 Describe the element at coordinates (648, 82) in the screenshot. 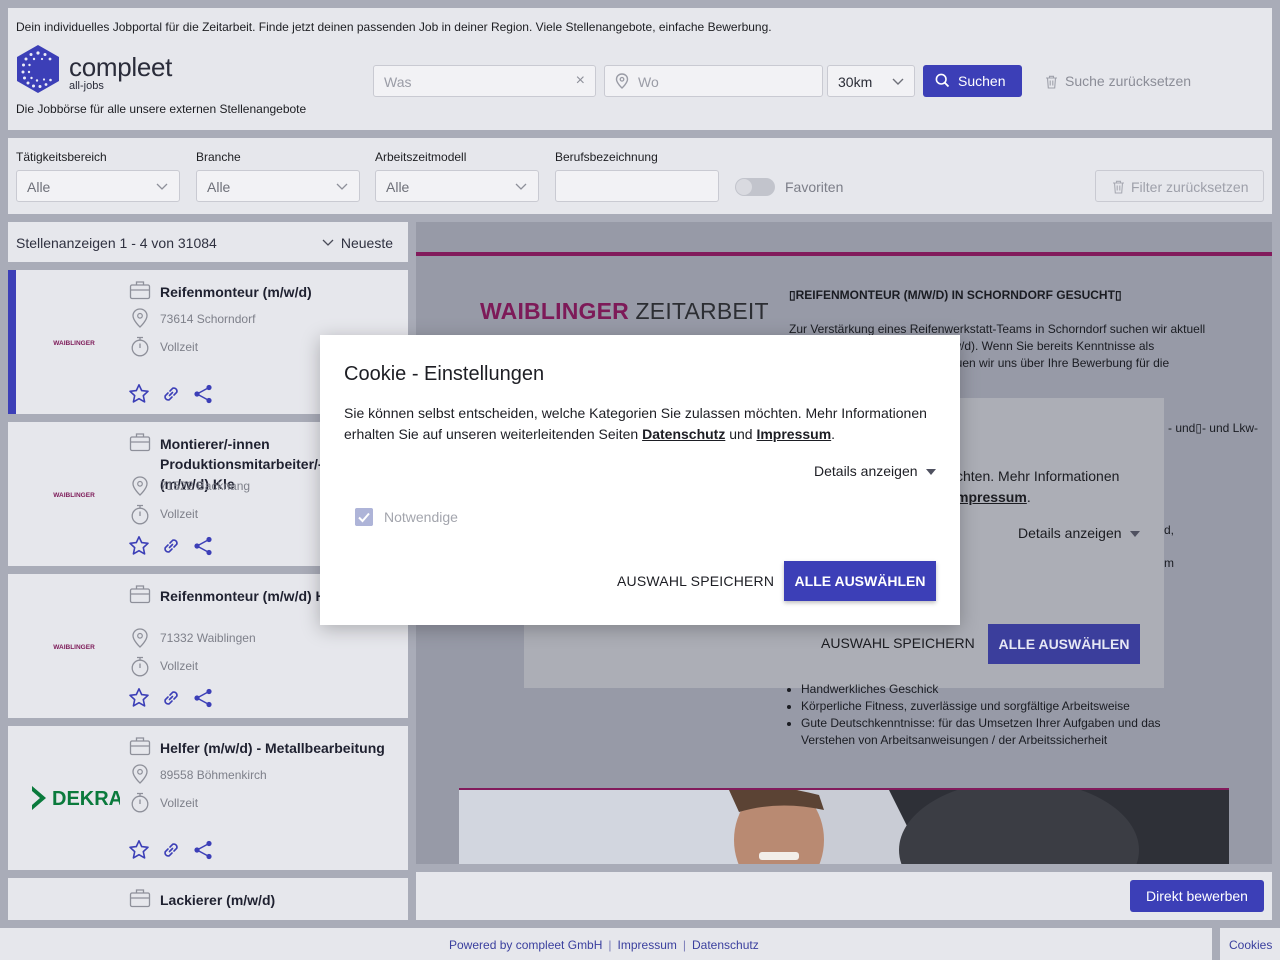

I see `search-where-placeholder: Wo` at that location.